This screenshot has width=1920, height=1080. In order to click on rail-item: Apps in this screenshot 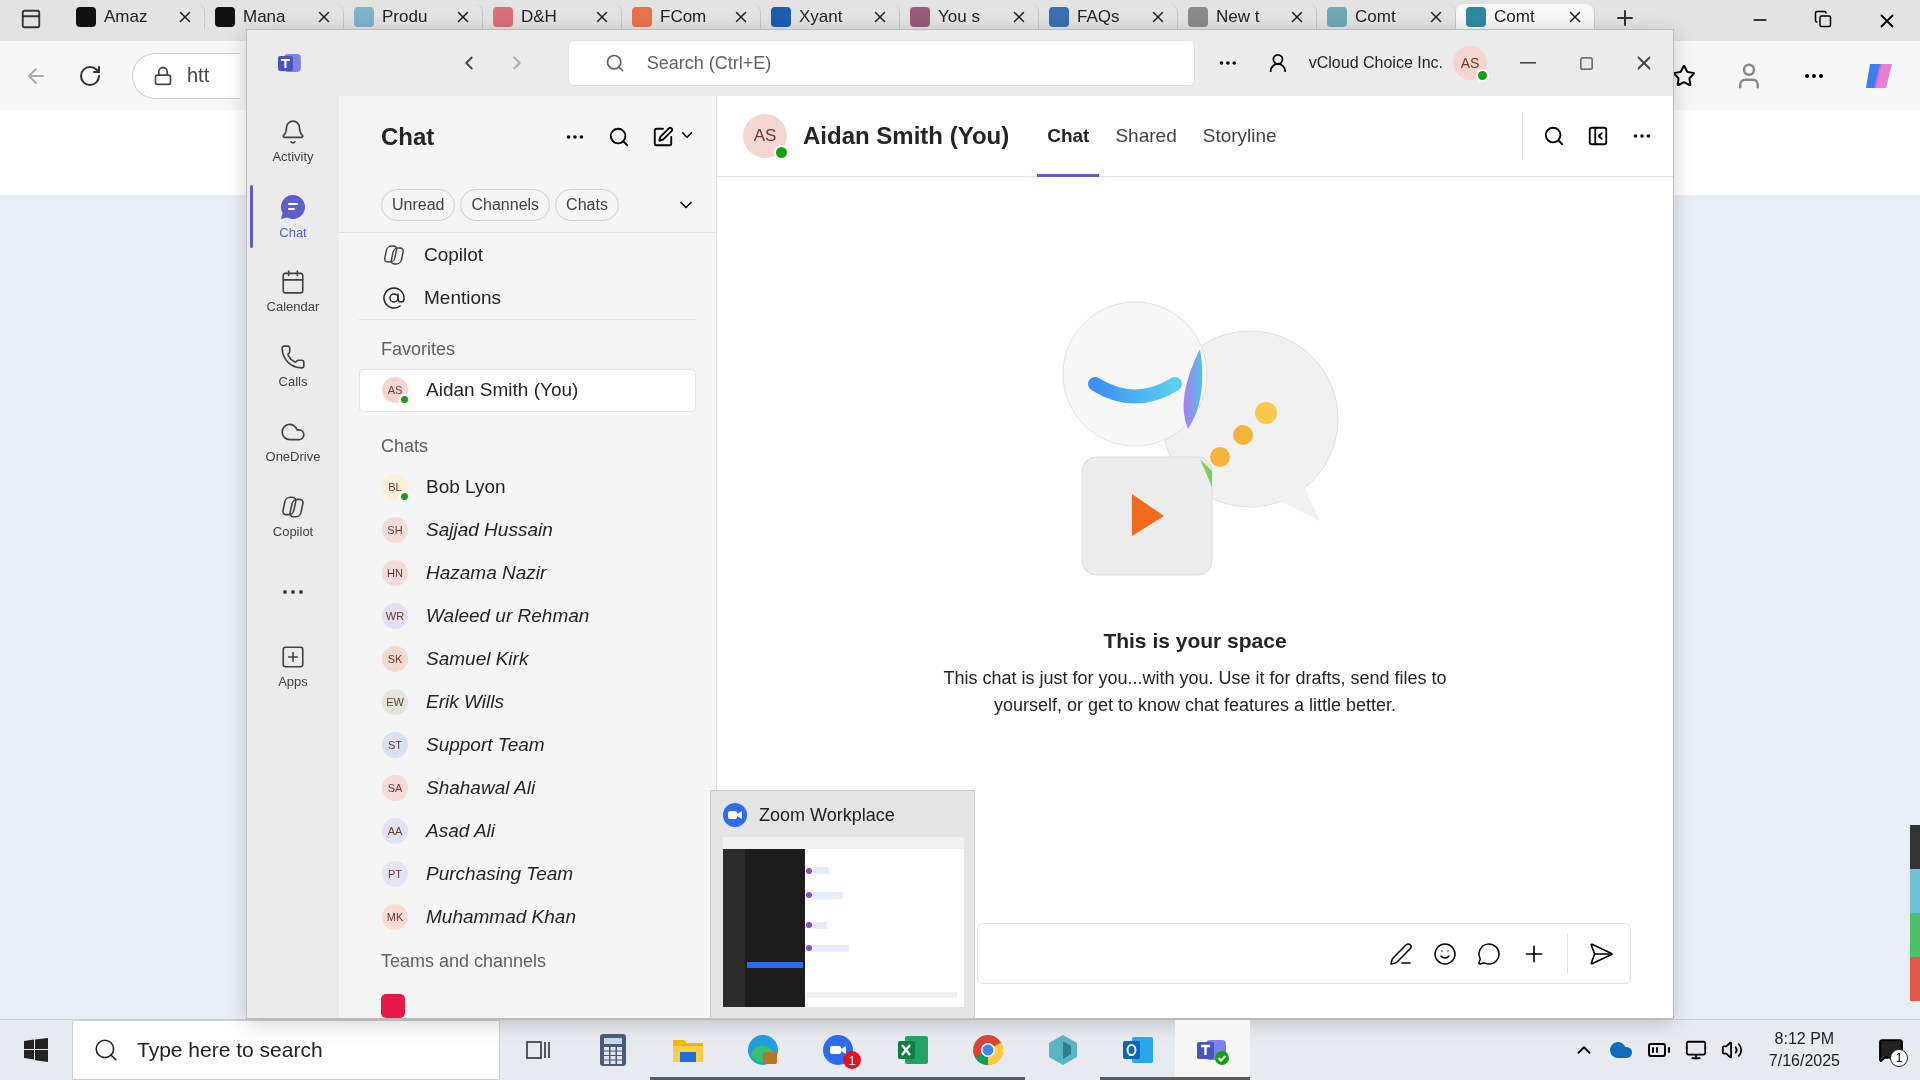, I will do `click(293, 666)`.